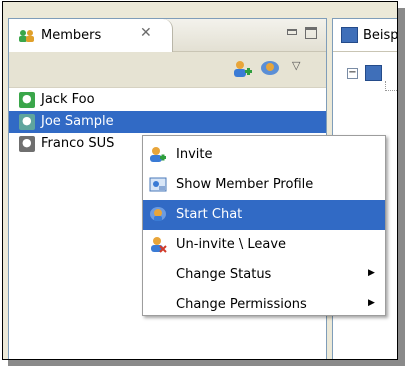 The width and height of the screenshot is (406, 370). Describe the element at coordinates (146, 33) in the screenshot. I see `close-icon: ✕` at that location.